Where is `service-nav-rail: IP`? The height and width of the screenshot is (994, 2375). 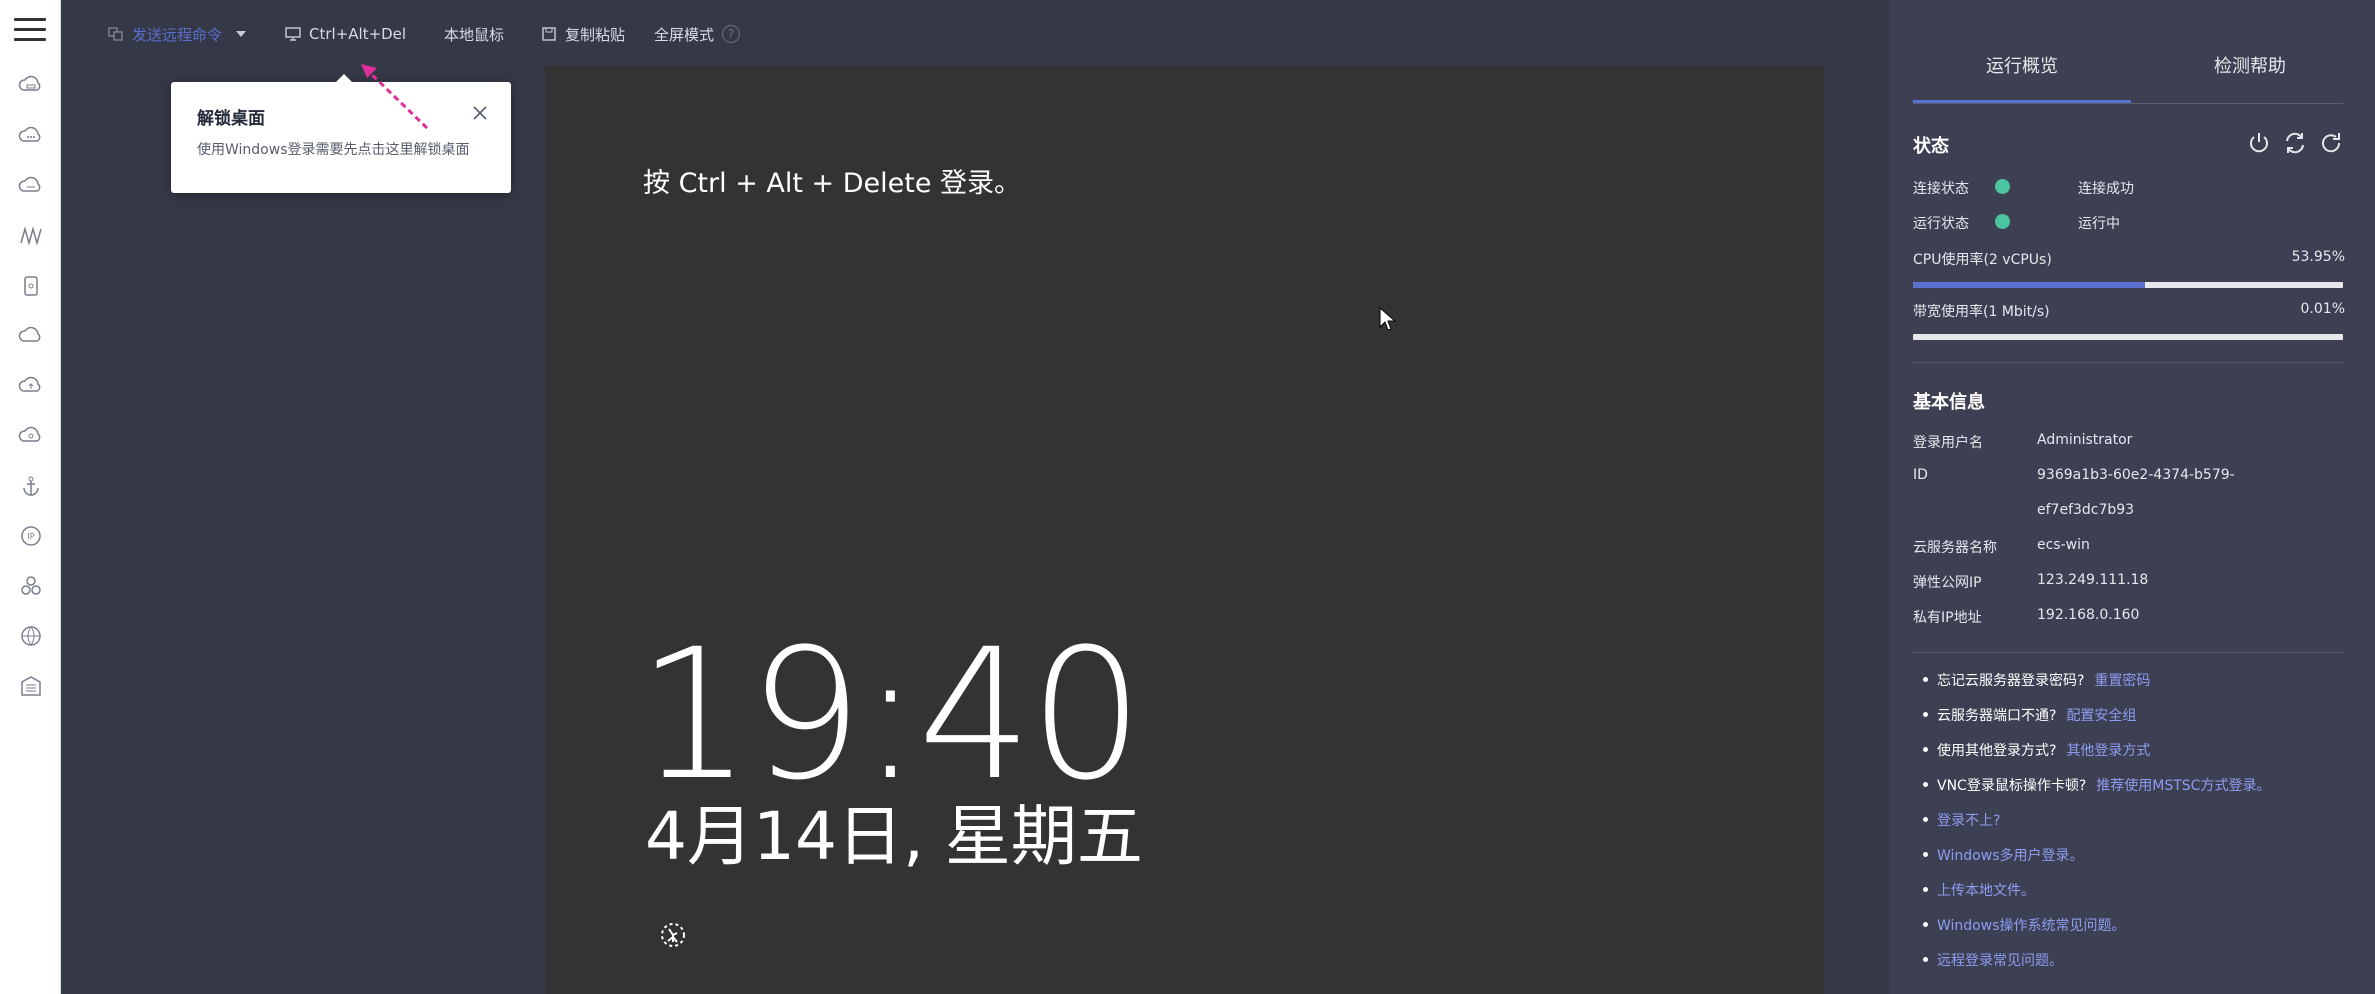
service-nav-rail: IP is located at coordinates (30, 497).